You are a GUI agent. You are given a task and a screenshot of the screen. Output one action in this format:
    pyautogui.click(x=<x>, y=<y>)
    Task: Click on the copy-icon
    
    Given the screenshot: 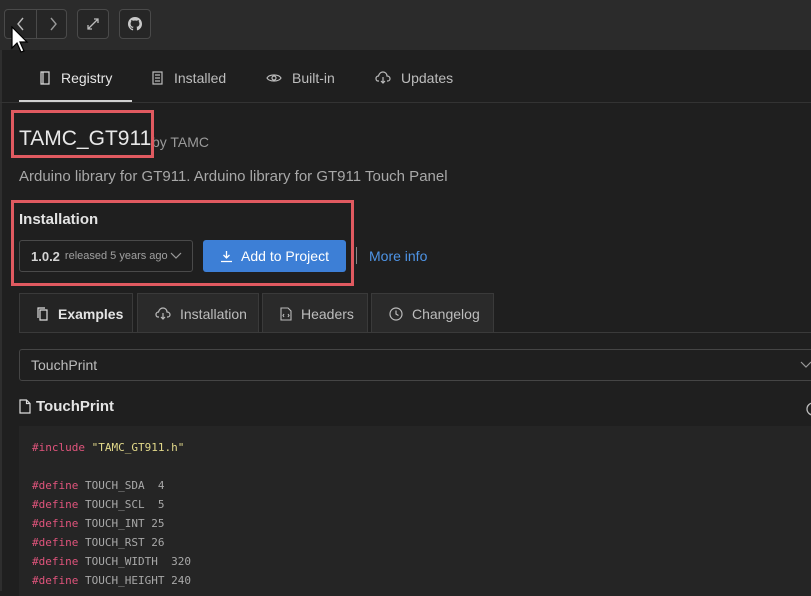 What is the action you would take?
    pyautogui.click(x=42, y=313)
    